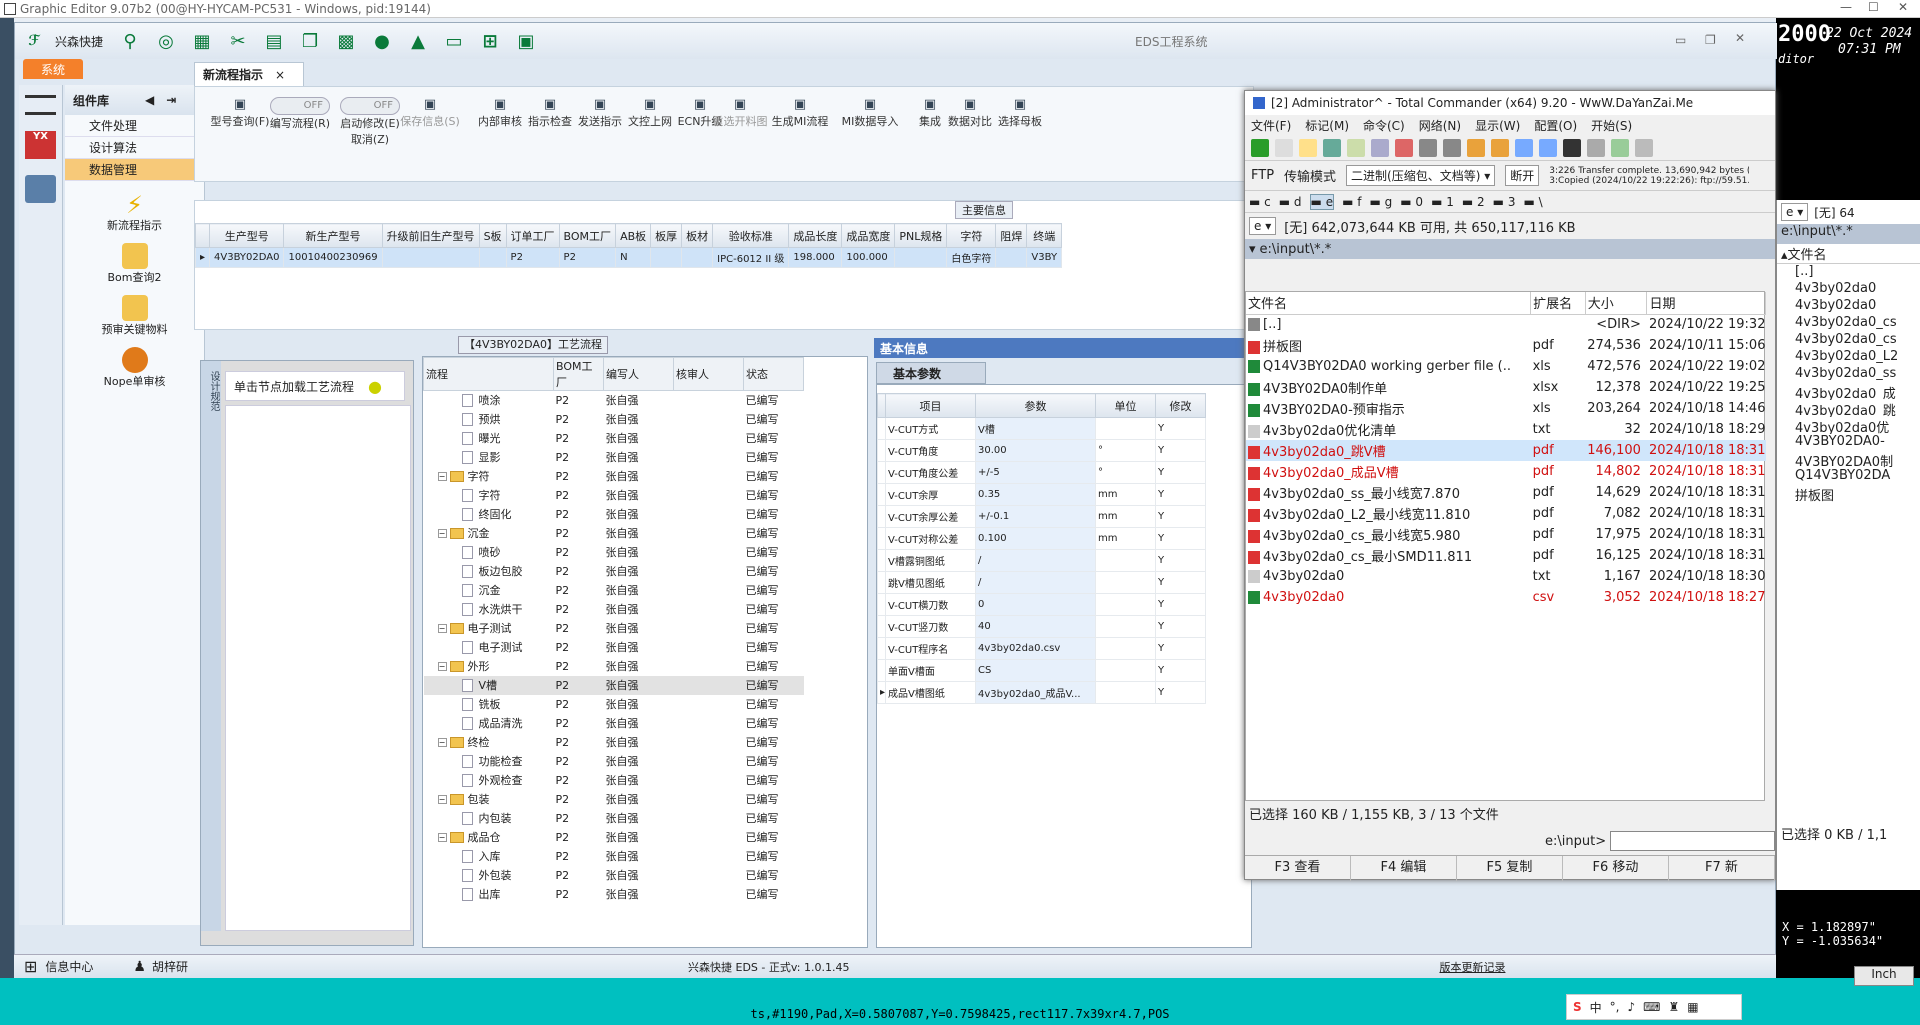  I want to click on flow-row: 曝光 P2 张自强 已编写, so click(614, 438).